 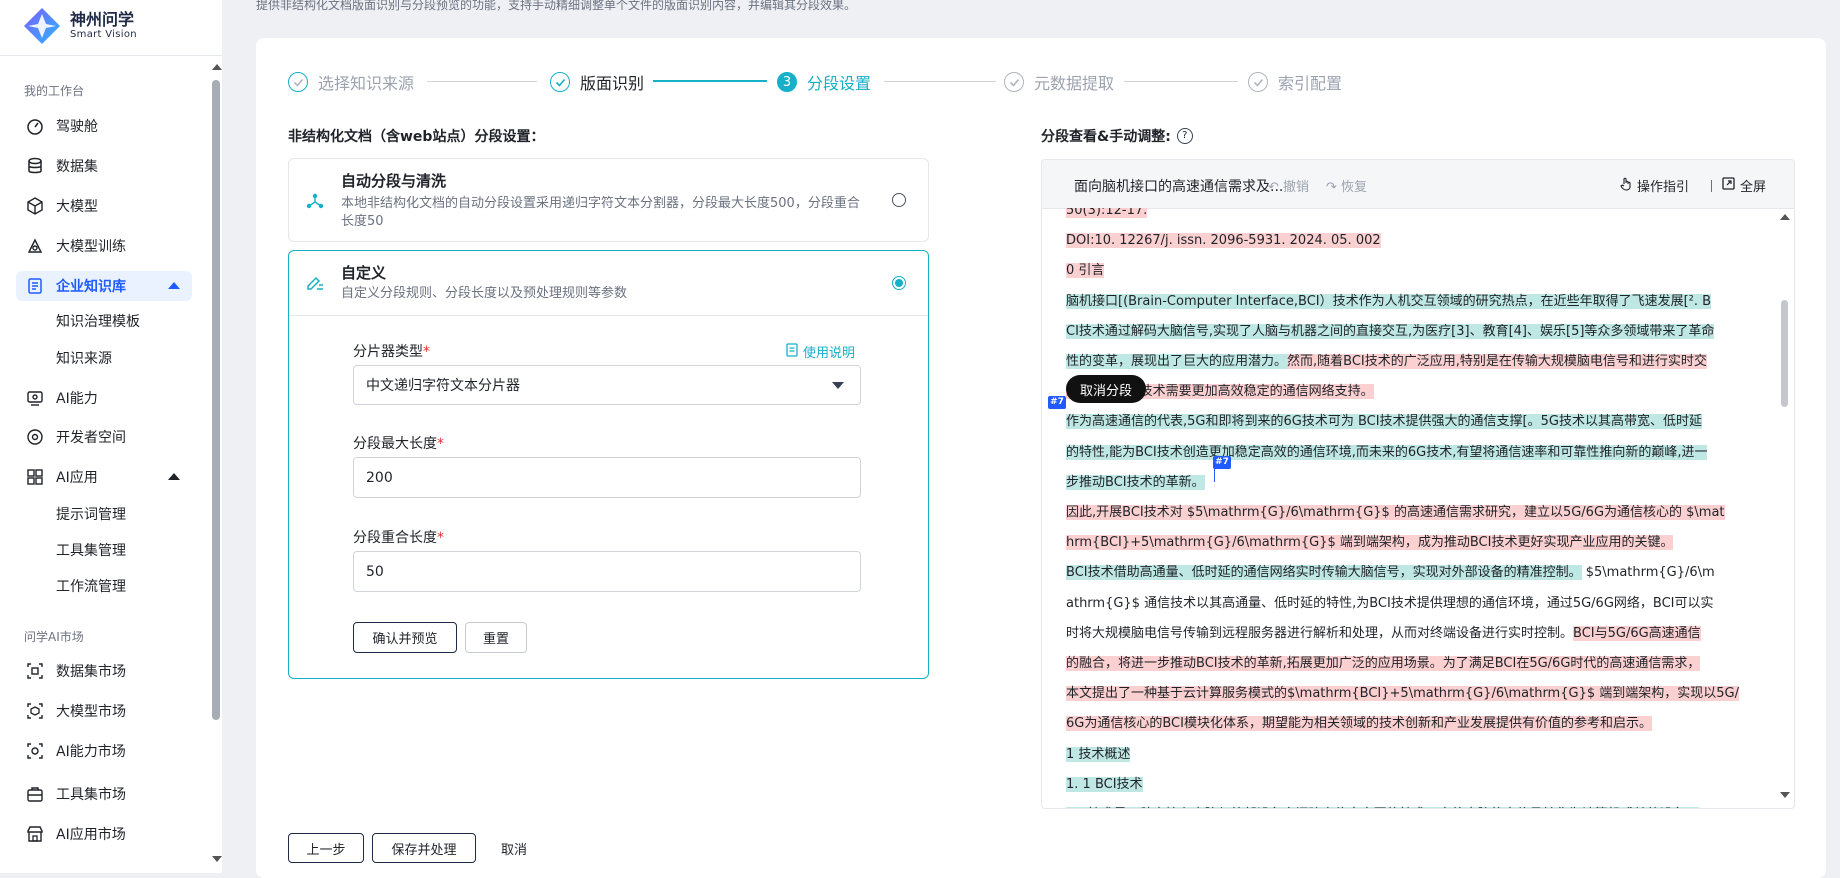 What do you see at coordinates (1059, 82) in the screenshot?
I see `step-metadata: 元数据提取` at bounding box center [1059, 82].